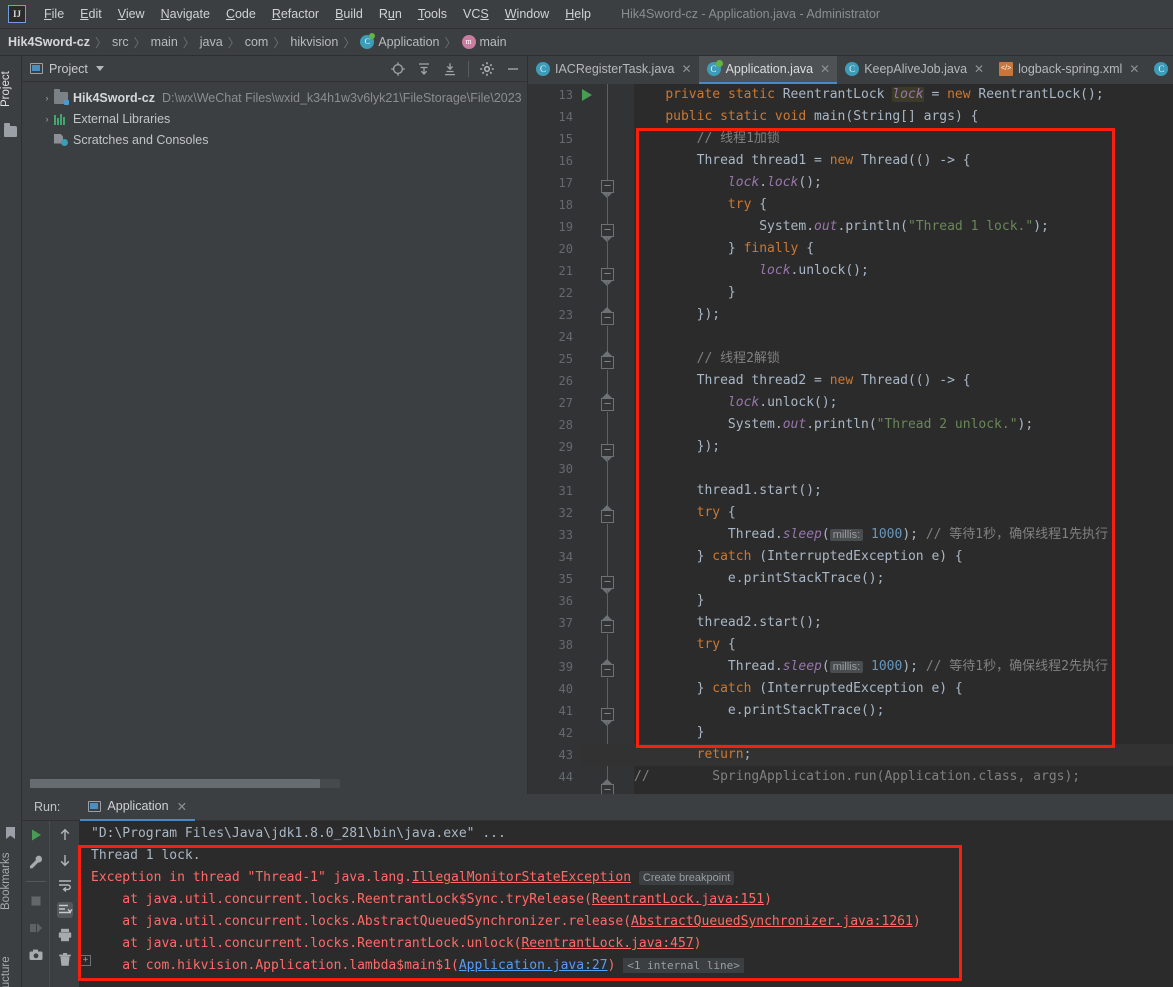  Describe the element at coordinates (314, 42) in the screenshot. I see `breadcrumb-item-hikvision: hikvision` at that location.